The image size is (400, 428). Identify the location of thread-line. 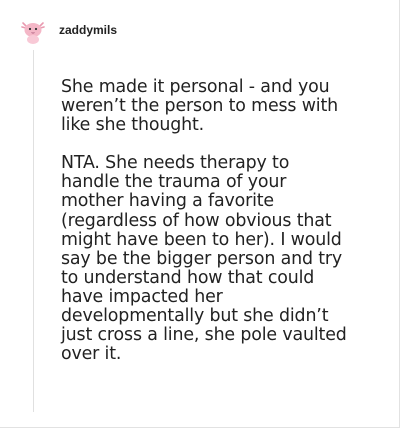
(33, 231).